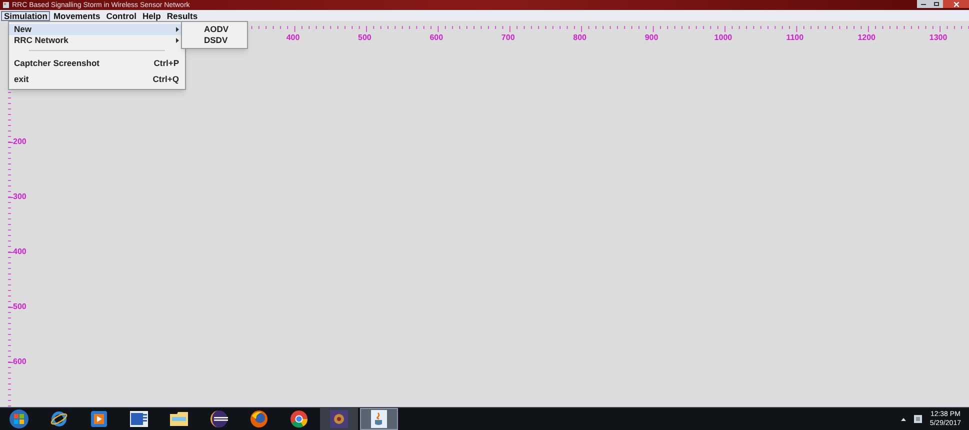 Image resolution: width=969 pixels, height=430 pixels. I want to click on menu-item: Control, so click(121, 15).